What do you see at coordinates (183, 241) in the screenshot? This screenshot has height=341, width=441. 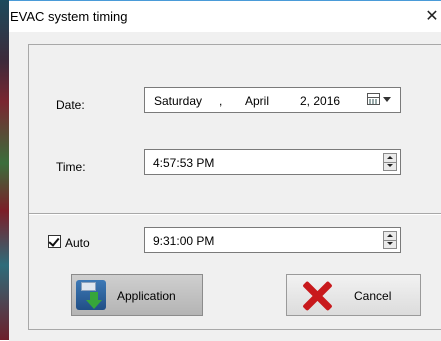 I see `auto-time-value: 9:31:00 PM` at bounding box center [183, 241].